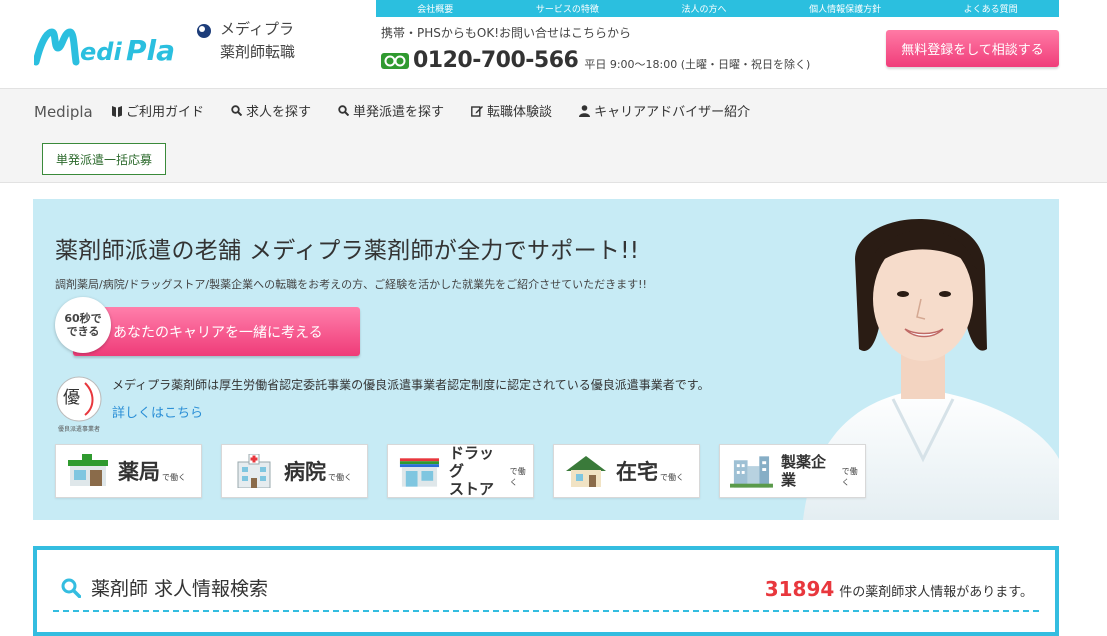 The image size is (1107, 636). Describe the element at coordinates (751, 472) in the screenshot. I see `factory-icon` at that location.